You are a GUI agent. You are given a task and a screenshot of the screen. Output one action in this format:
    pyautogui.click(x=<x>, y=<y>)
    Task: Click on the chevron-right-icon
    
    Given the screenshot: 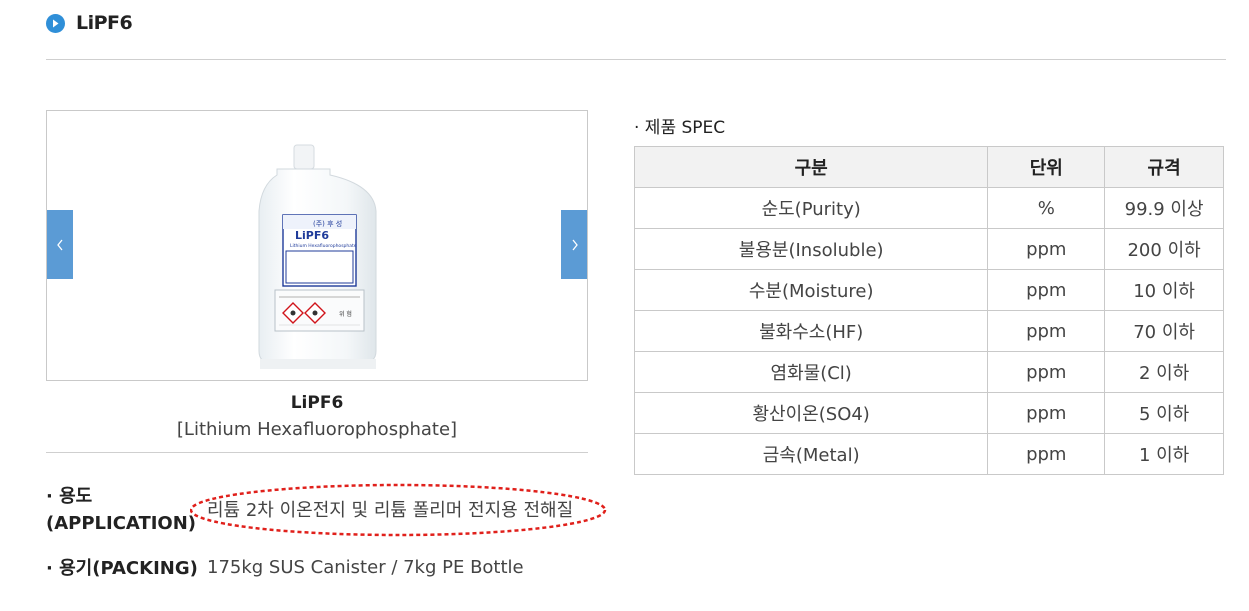 What is the action you would take?
    pyautogui.click(x=574, y=244)
    